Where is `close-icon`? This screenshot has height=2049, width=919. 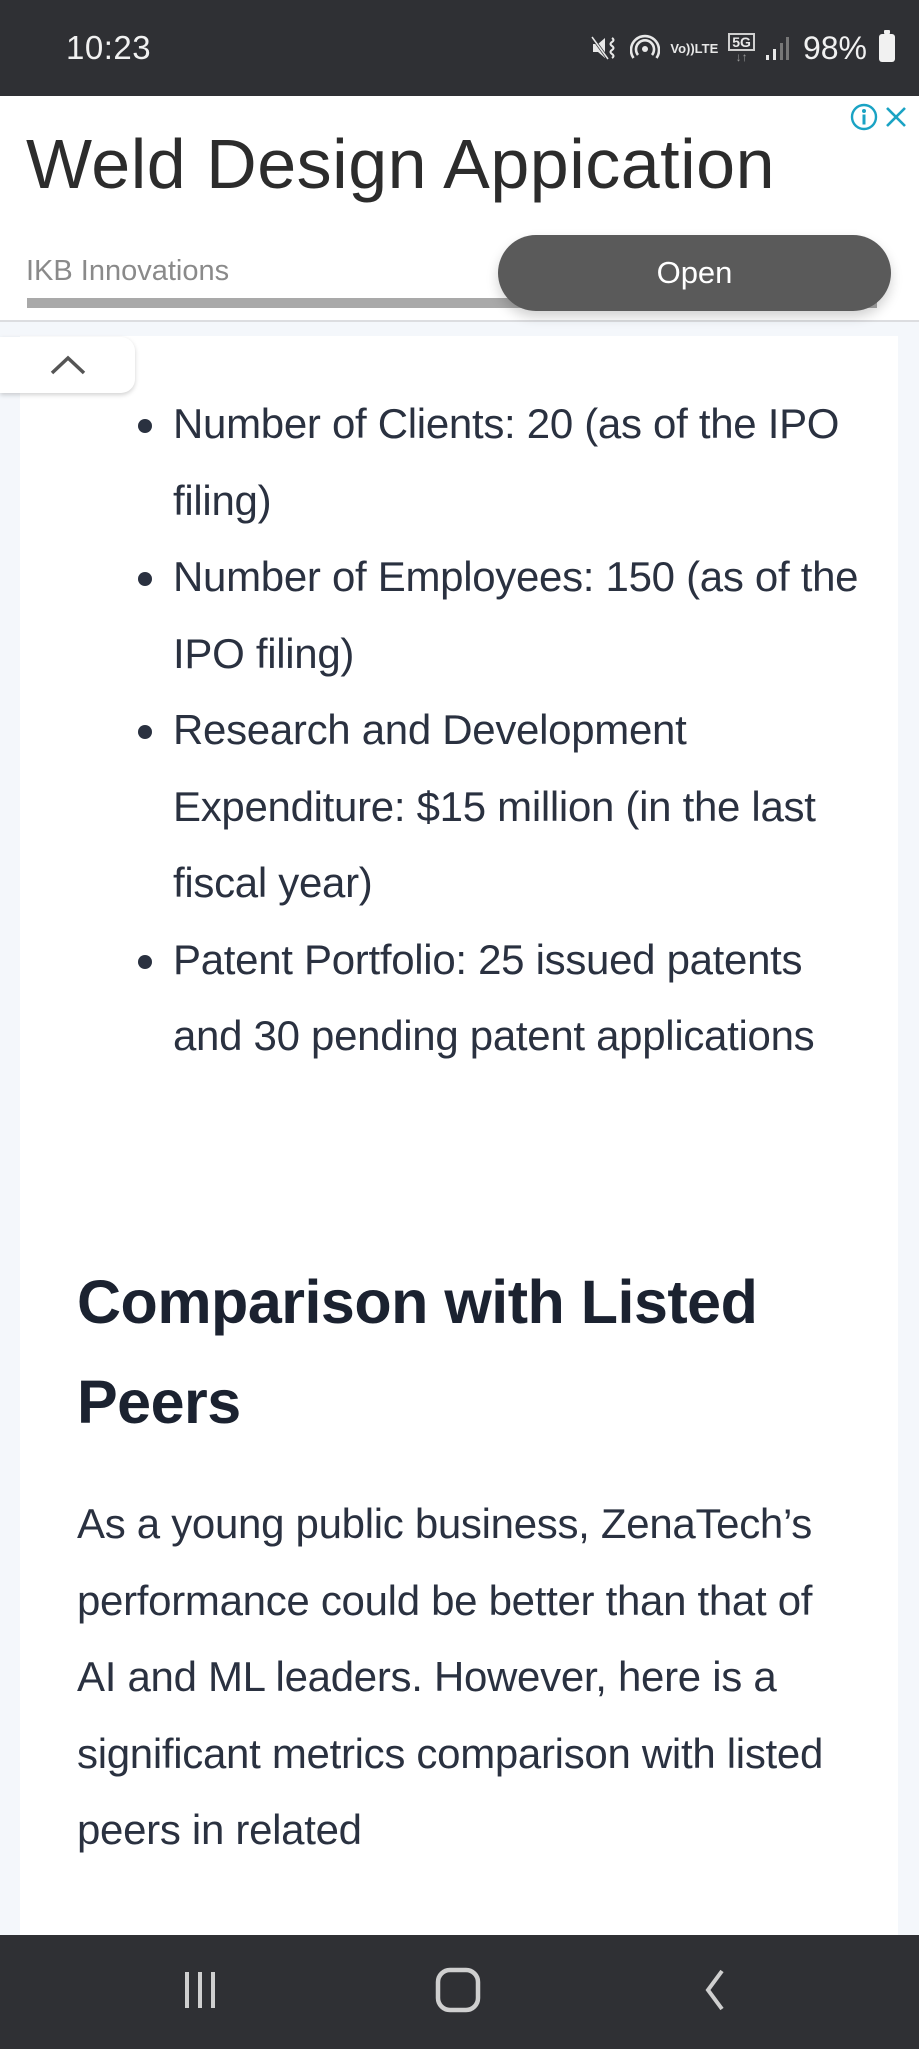
close-icon is located at coordinates (896, 117).